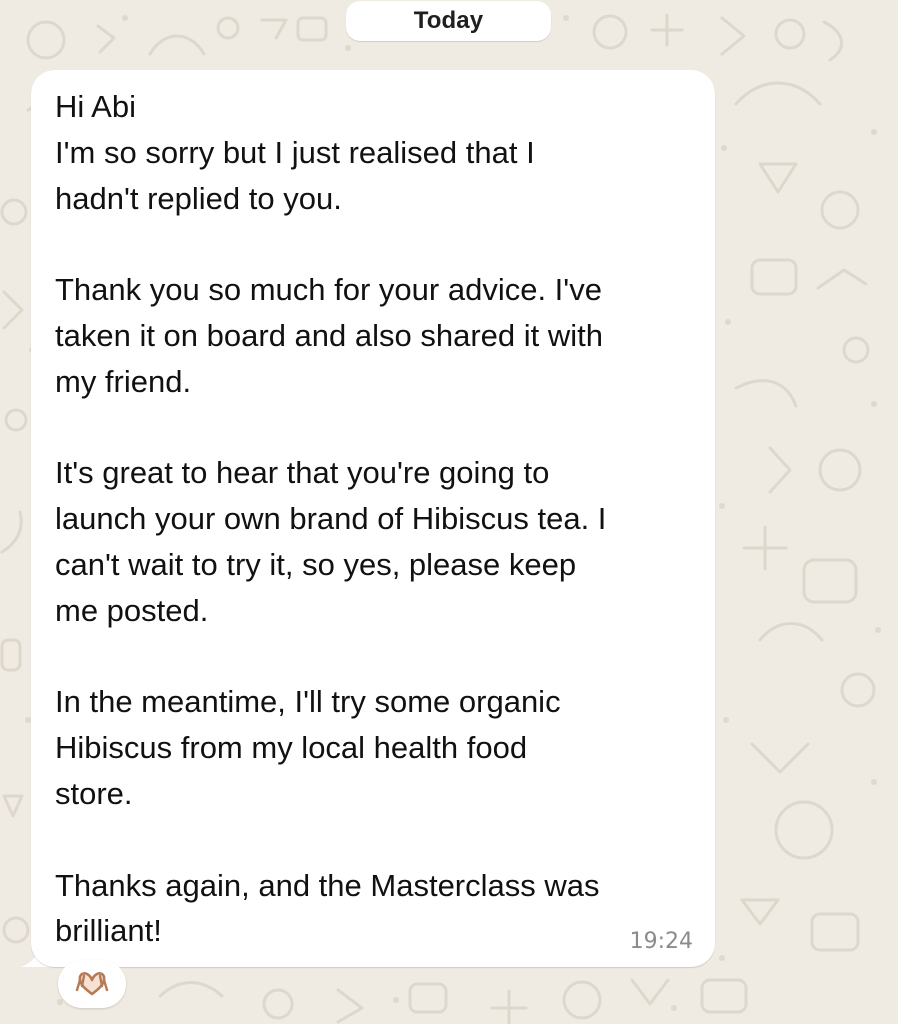  I want to click on message-reaction, so click(92, 984).